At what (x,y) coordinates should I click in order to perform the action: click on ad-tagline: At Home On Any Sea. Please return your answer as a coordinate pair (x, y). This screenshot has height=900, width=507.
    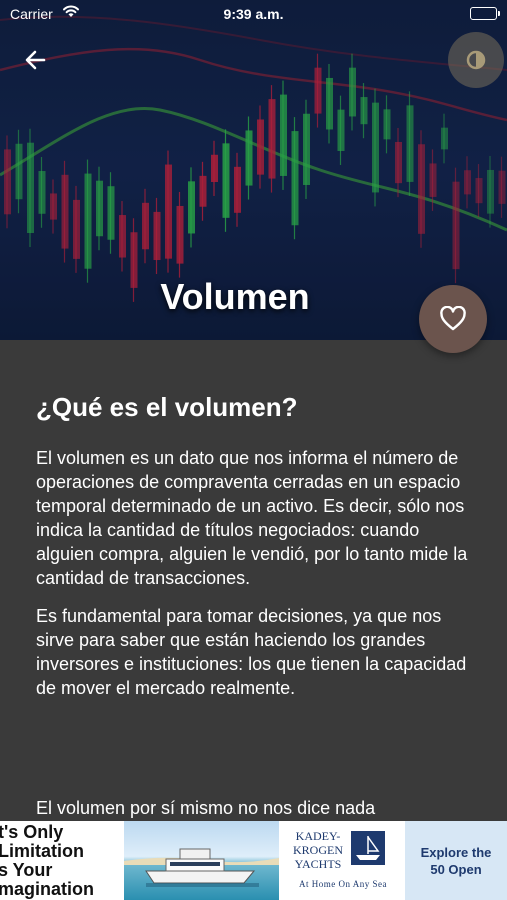
    Looking at the image, I should click on (343, 884).